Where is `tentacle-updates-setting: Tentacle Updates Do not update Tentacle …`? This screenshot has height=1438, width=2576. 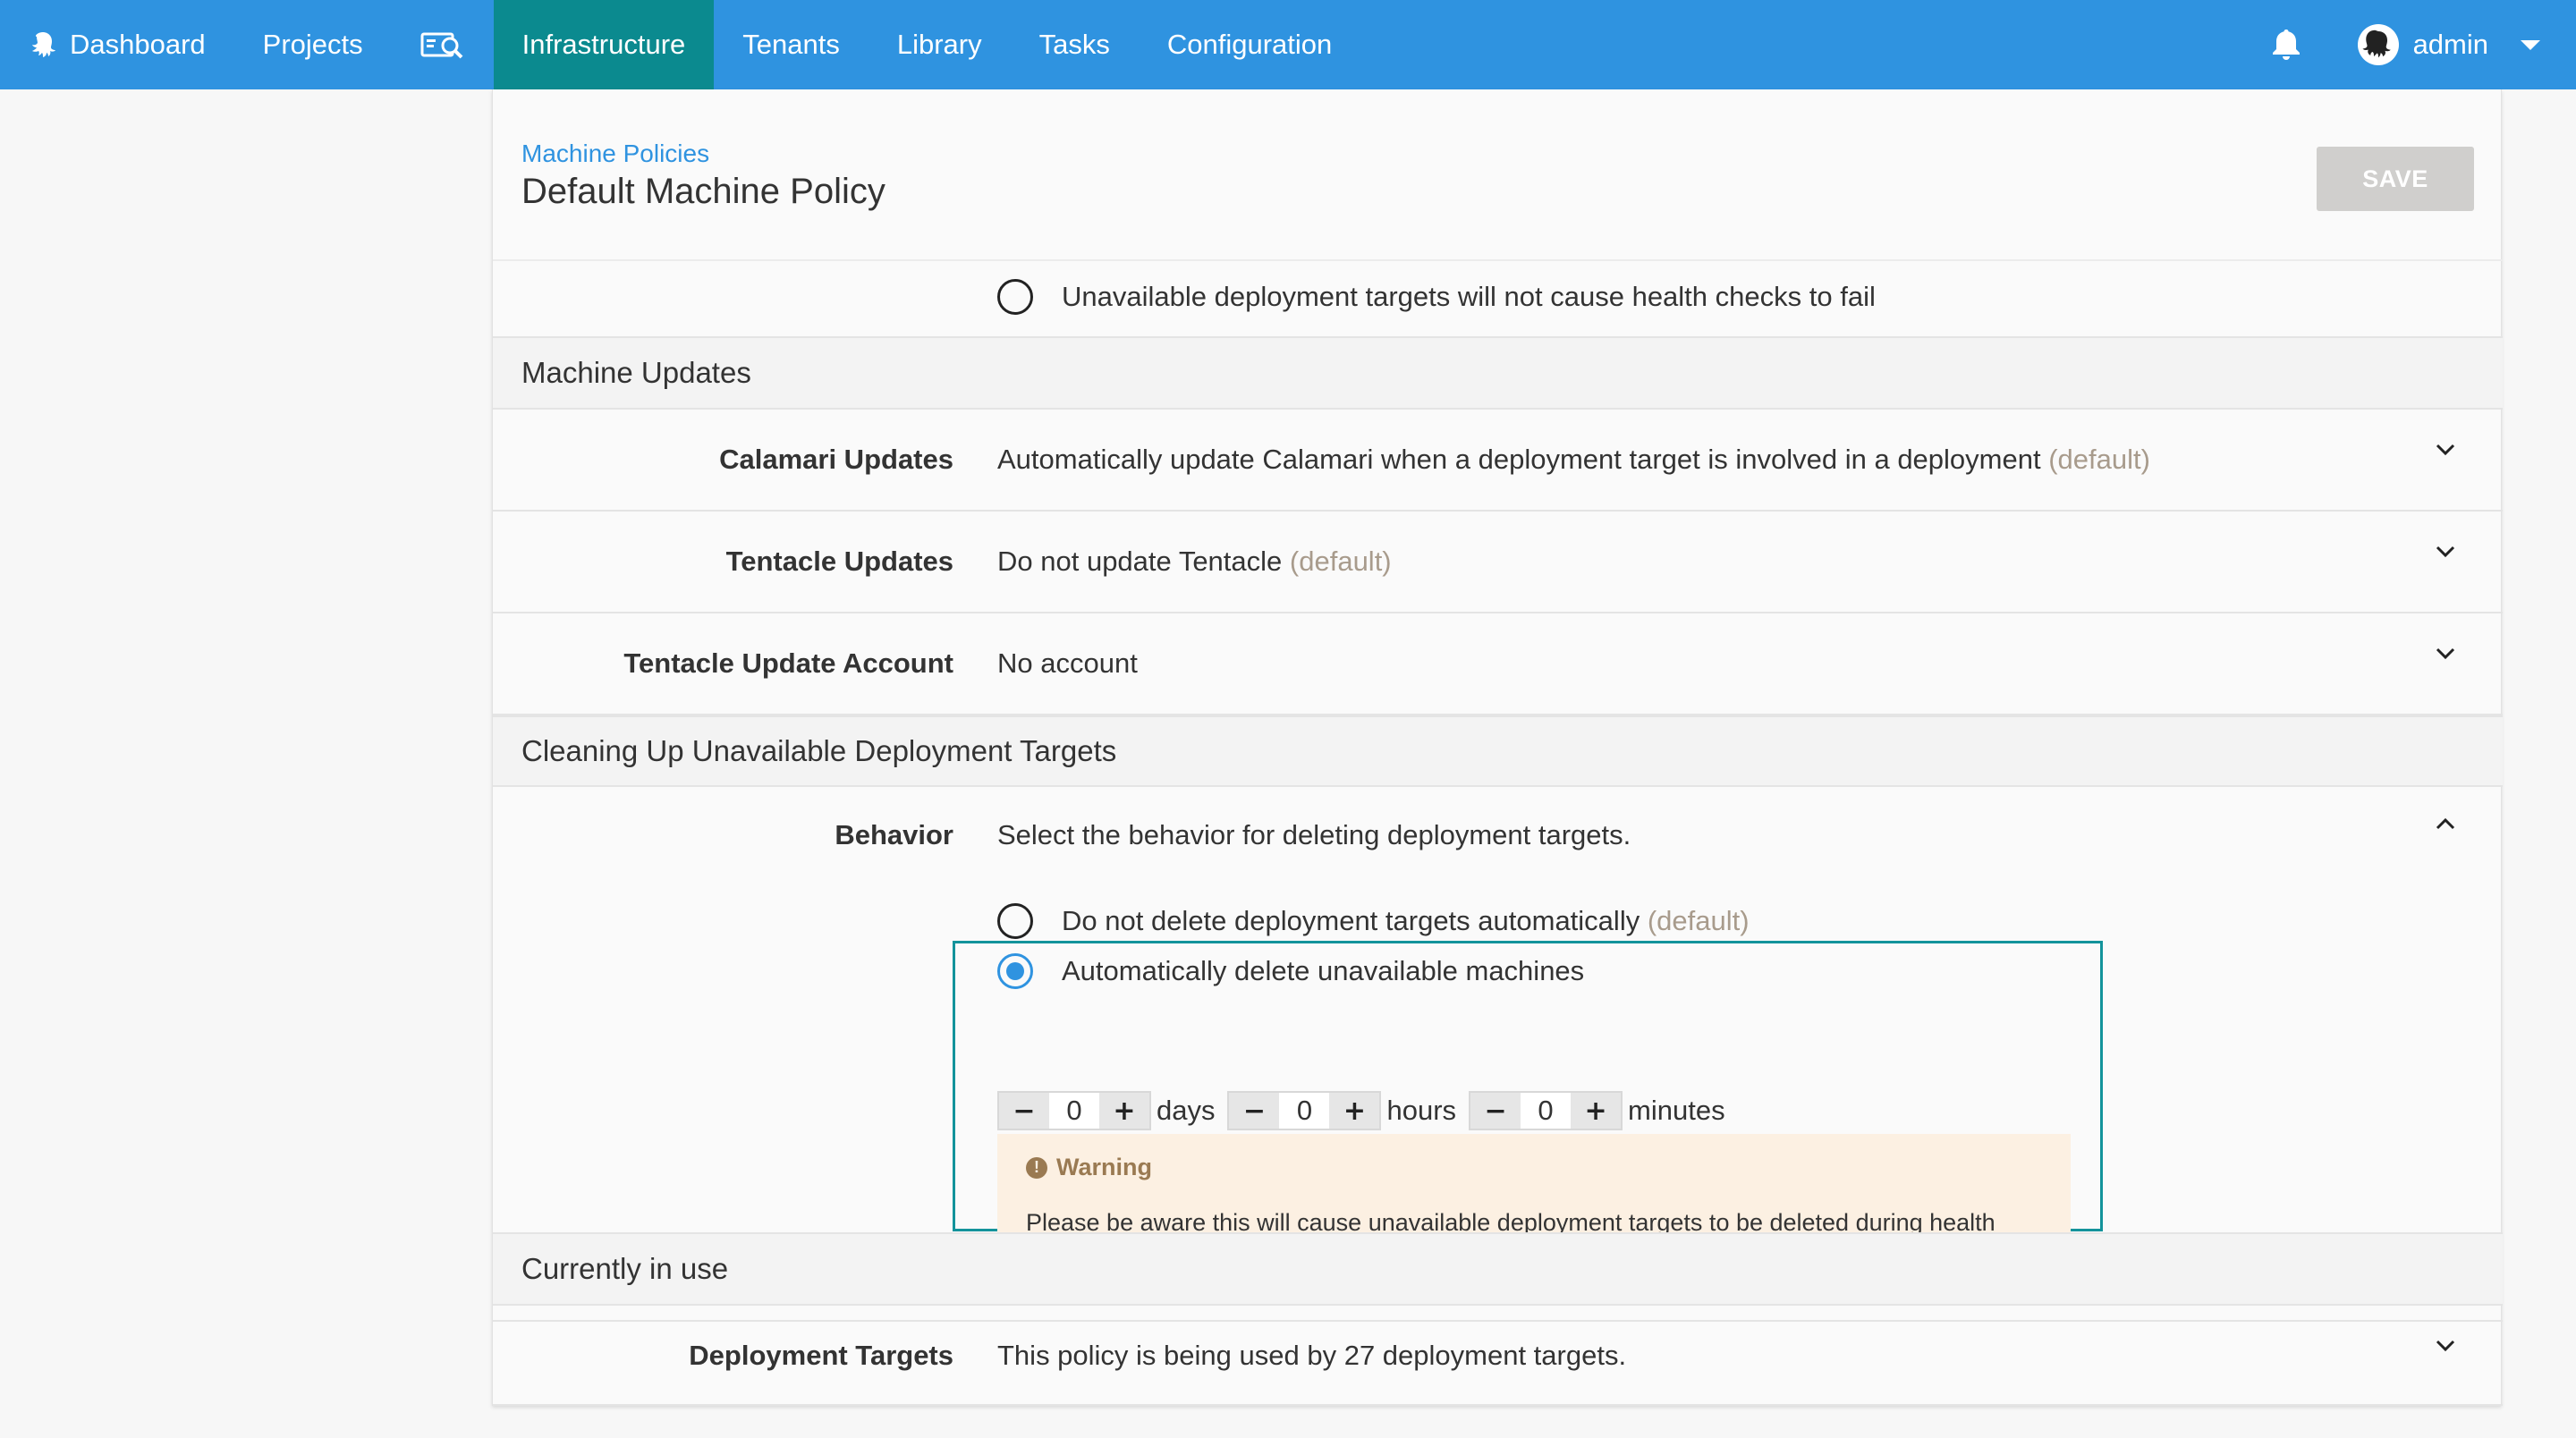
tentacle-updates-setting: Tentacle Updates Do not update Tentacle … is located at coordinates (1498, 562).